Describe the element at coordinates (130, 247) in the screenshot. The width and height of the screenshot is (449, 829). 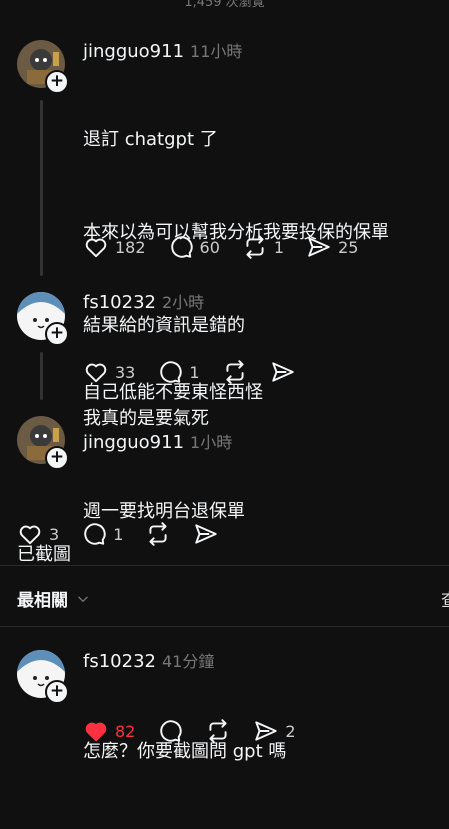
I see `like-count: 182` at that location.